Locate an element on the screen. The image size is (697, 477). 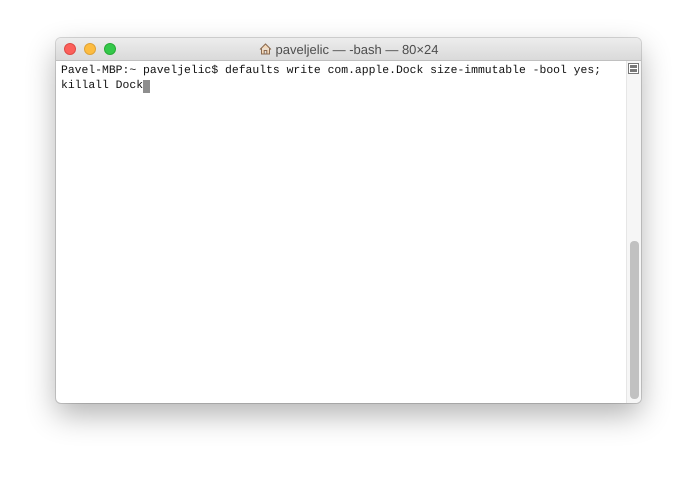
split-pane-icon is located at coordinates (633, 68).